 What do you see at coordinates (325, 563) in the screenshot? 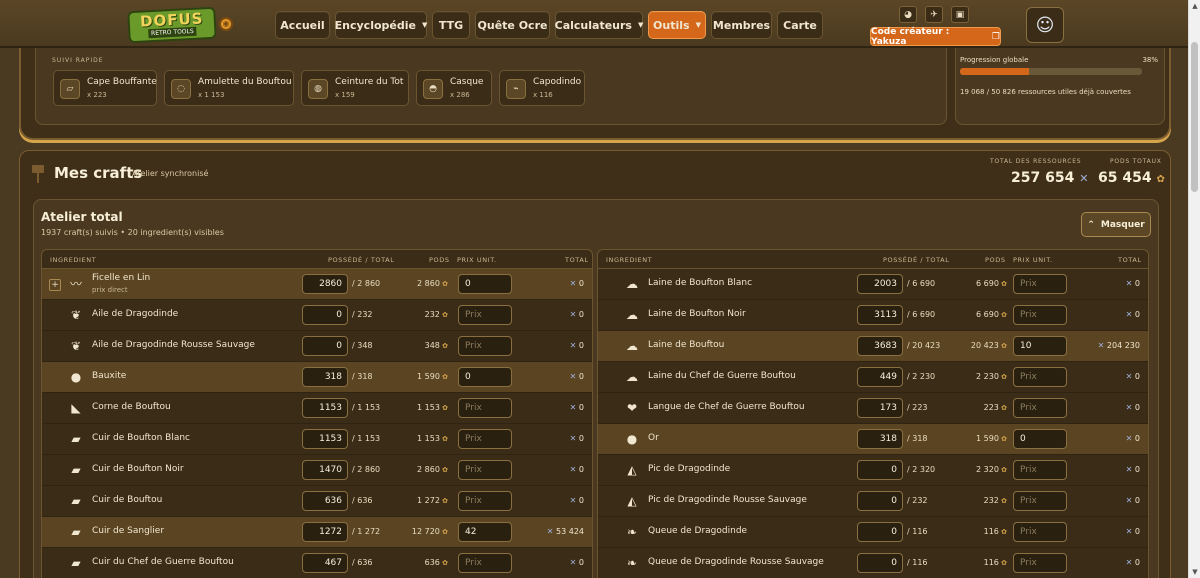
I see `owned-input: 467` at bounding box center [325, 563].